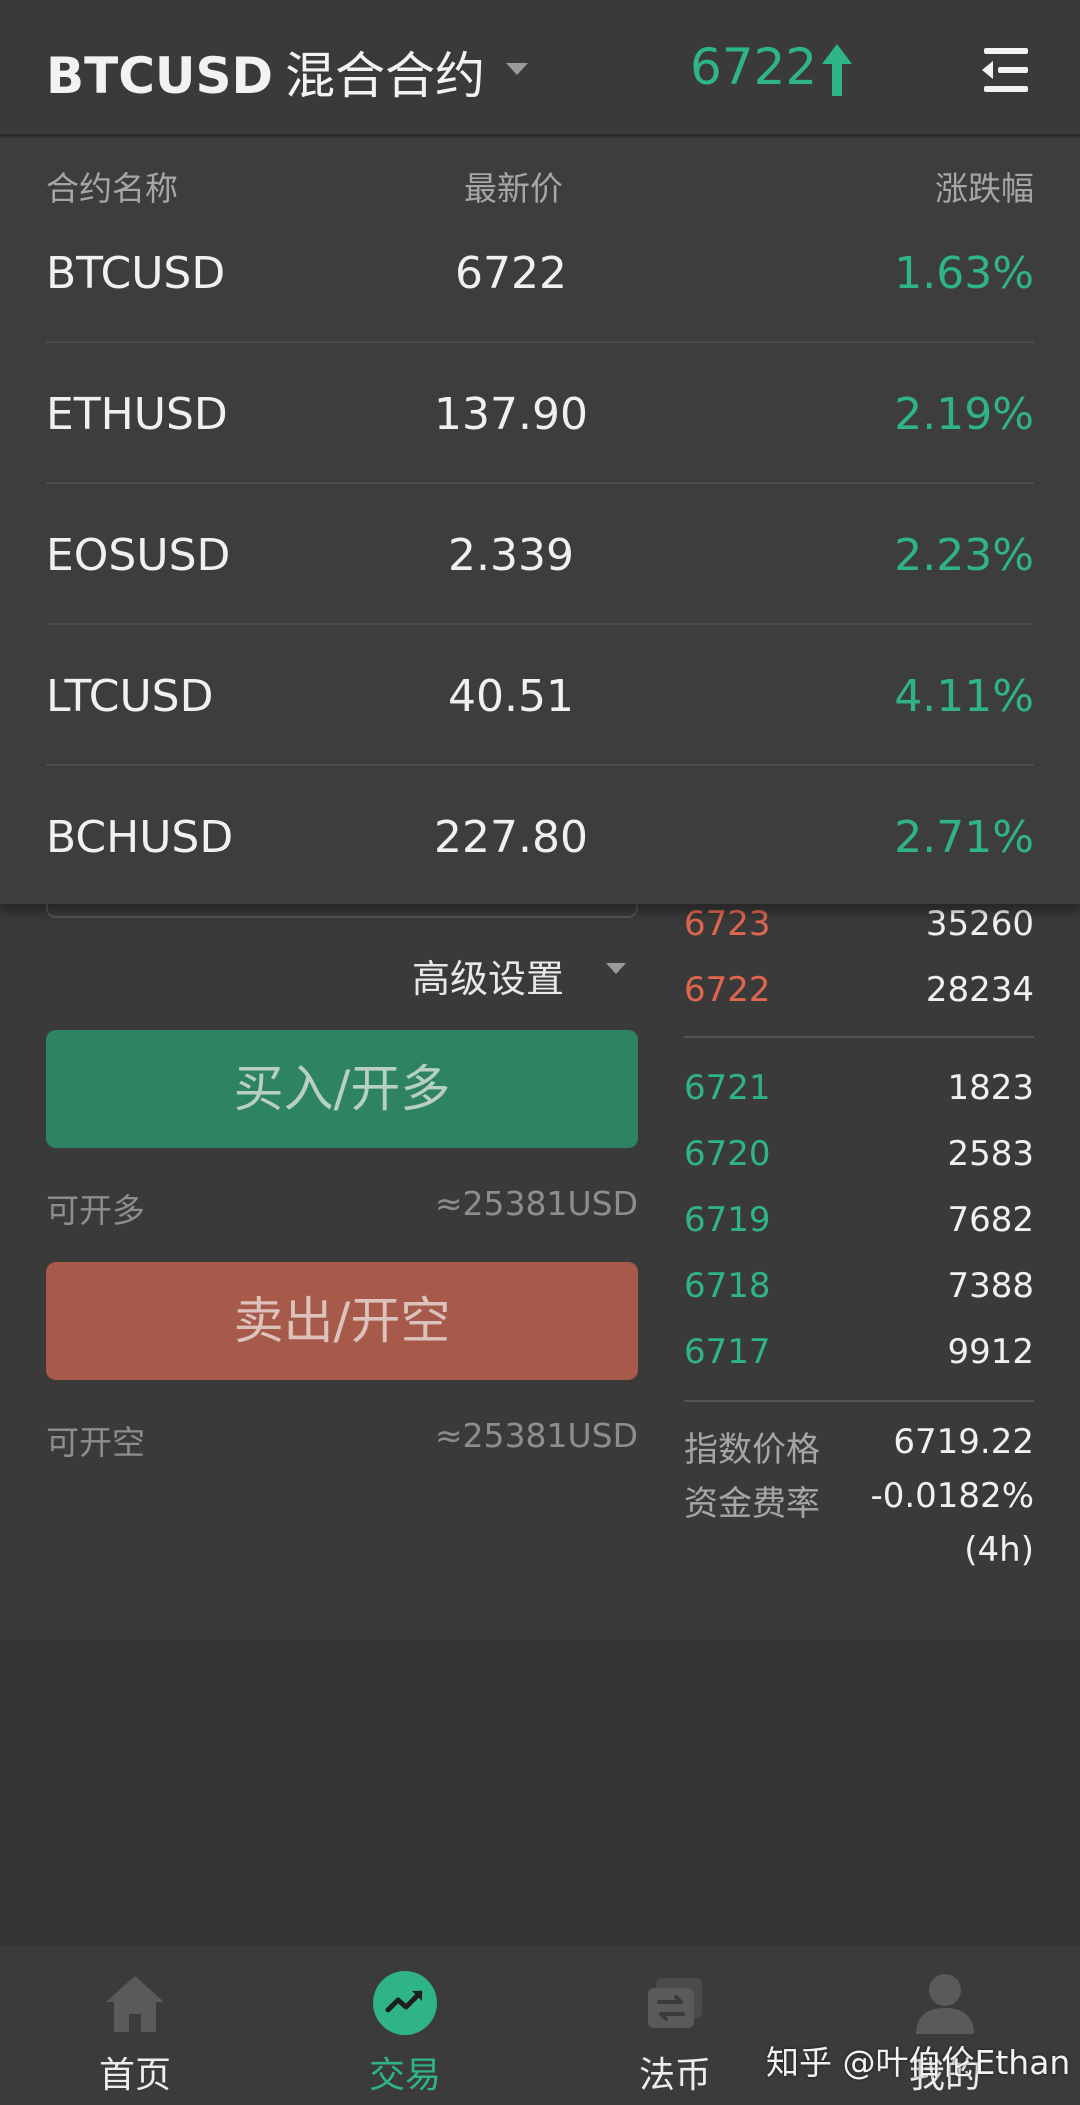  What do you see at coordinates (727, 1220) in the screenshot?
I see `bid-price: 6719` at bounding box center [727, 1220].